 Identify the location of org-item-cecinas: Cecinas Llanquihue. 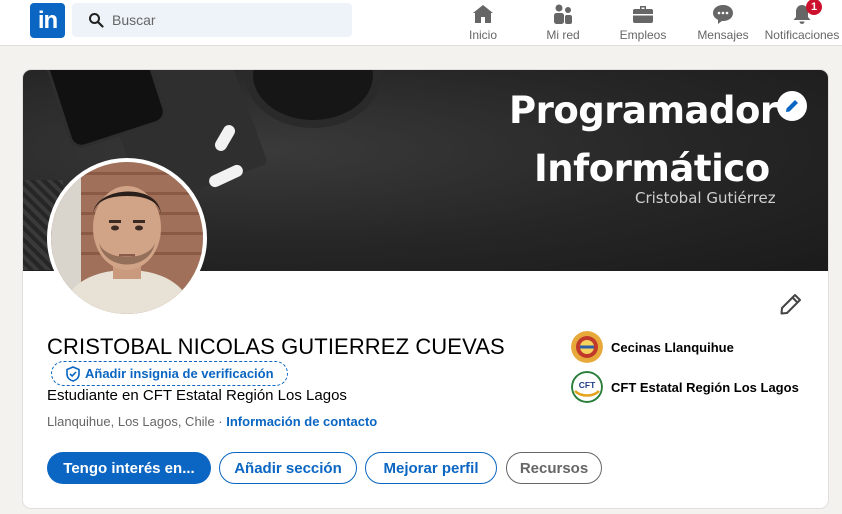
(652, 347).